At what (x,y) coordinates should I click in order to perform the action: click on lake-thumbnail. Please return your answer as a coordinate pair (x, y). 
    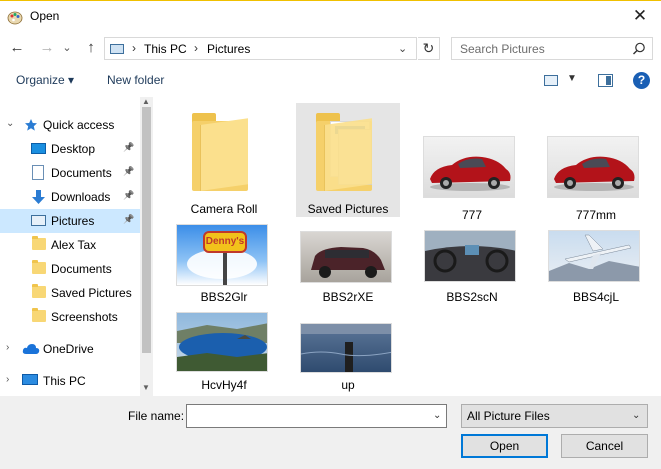
    Looking at the image, I should click on (222, 342).